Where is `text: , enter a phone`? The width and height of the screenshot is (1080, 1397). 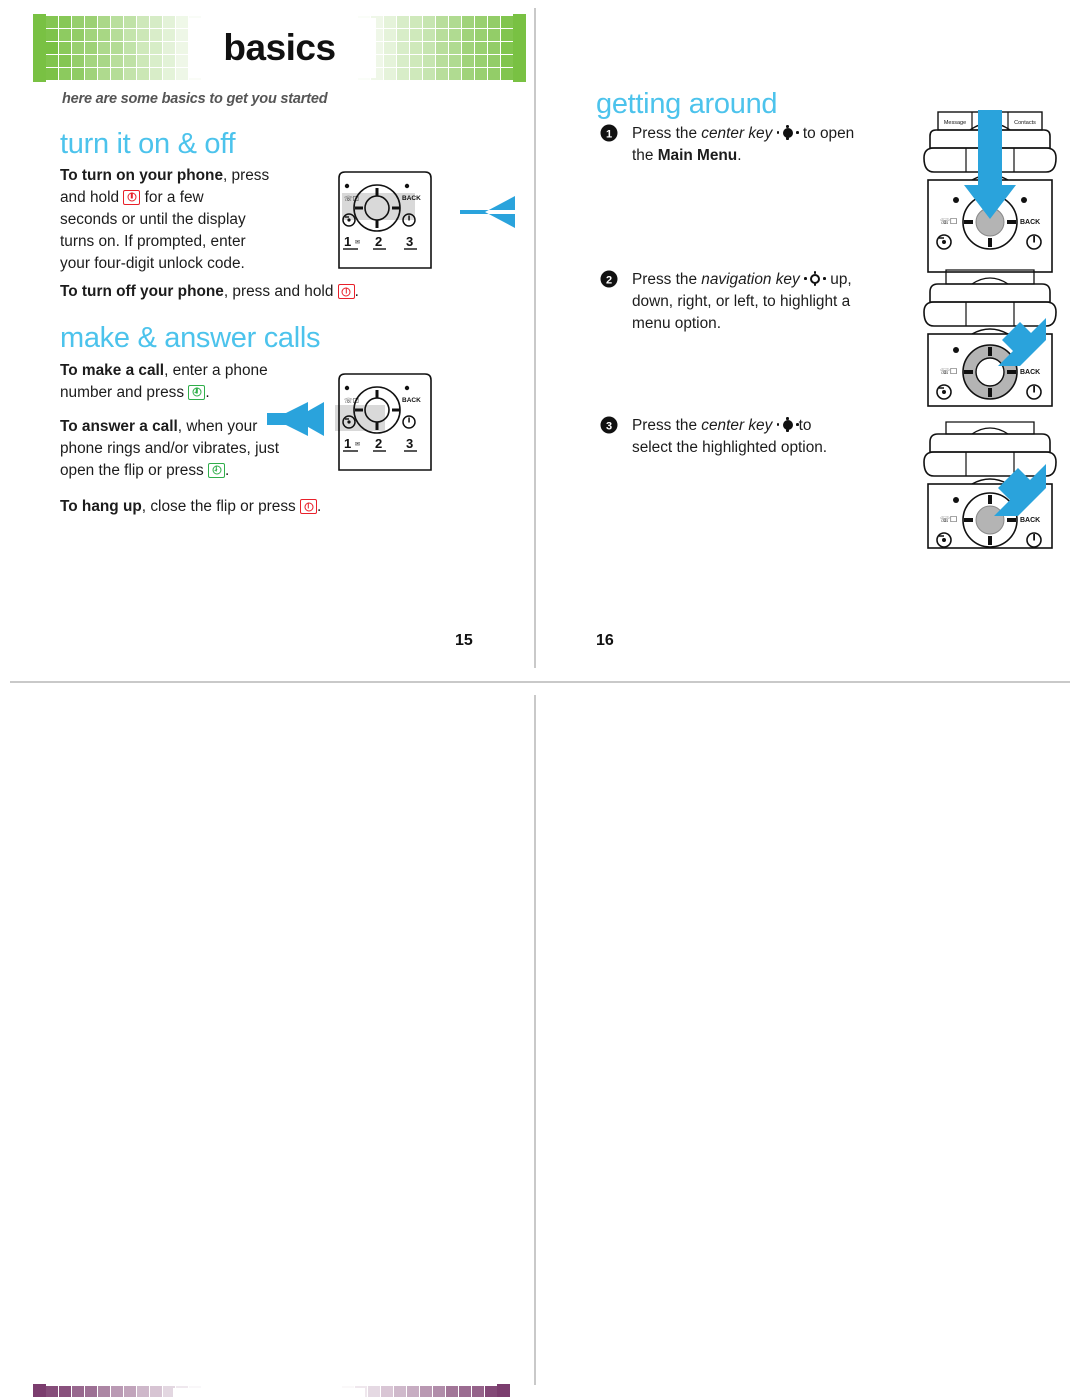
text: , enter a phone is located at coordinates (216, 370).